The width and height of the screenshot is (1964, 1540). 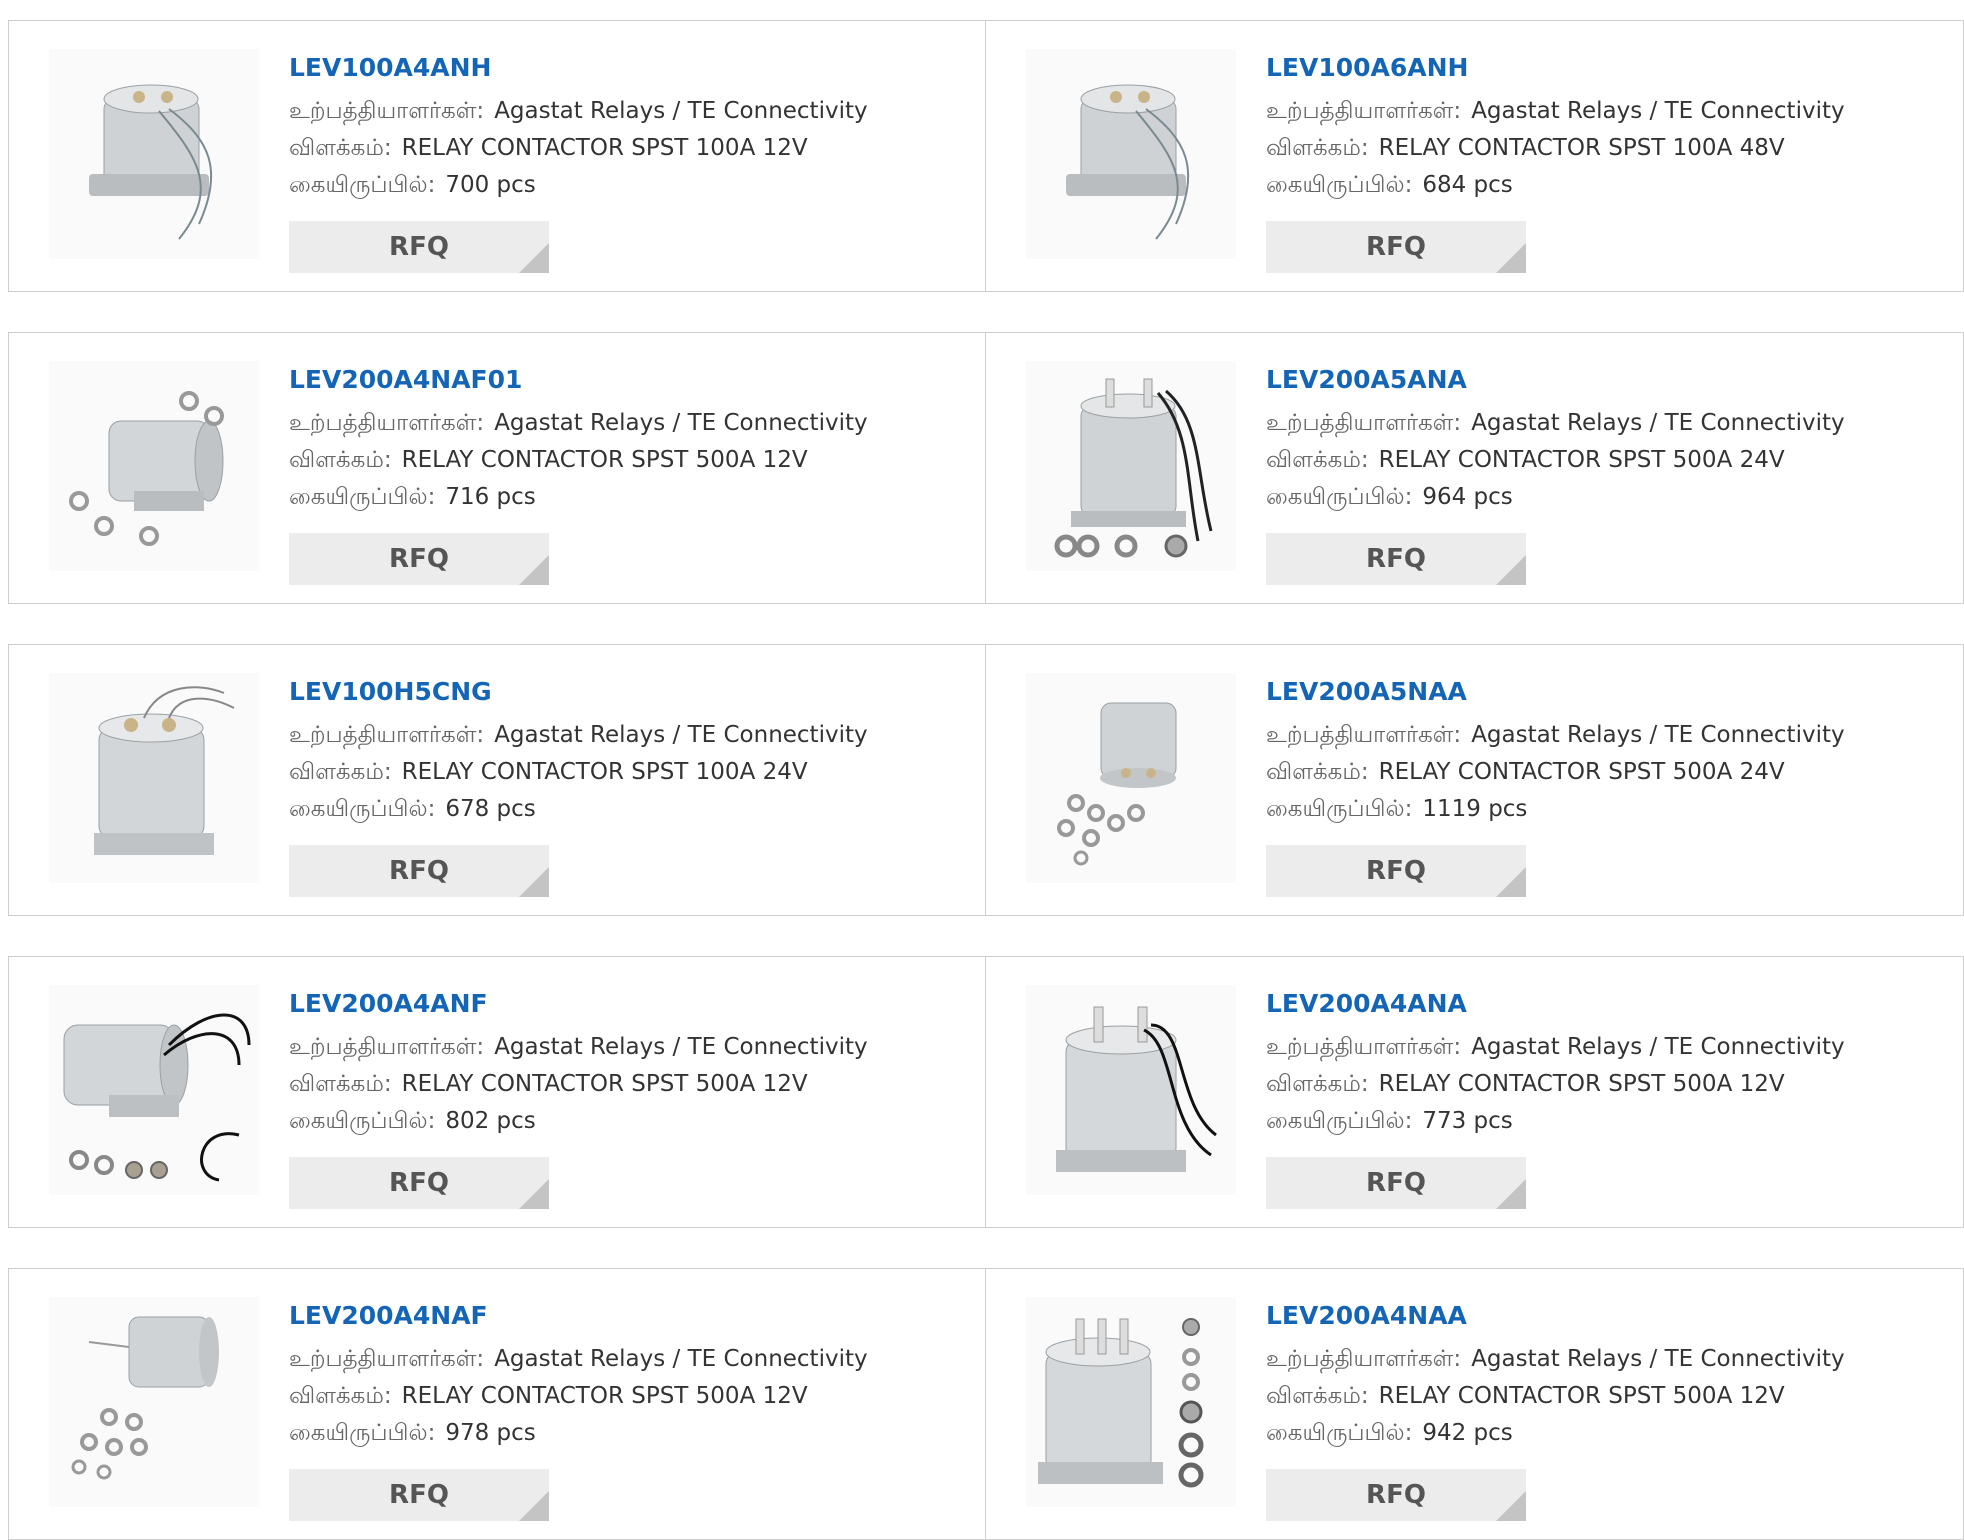 I want to click on description-value: RELAY CONTACTOR SPST 100A 48V, so click(x=1581, y=148).